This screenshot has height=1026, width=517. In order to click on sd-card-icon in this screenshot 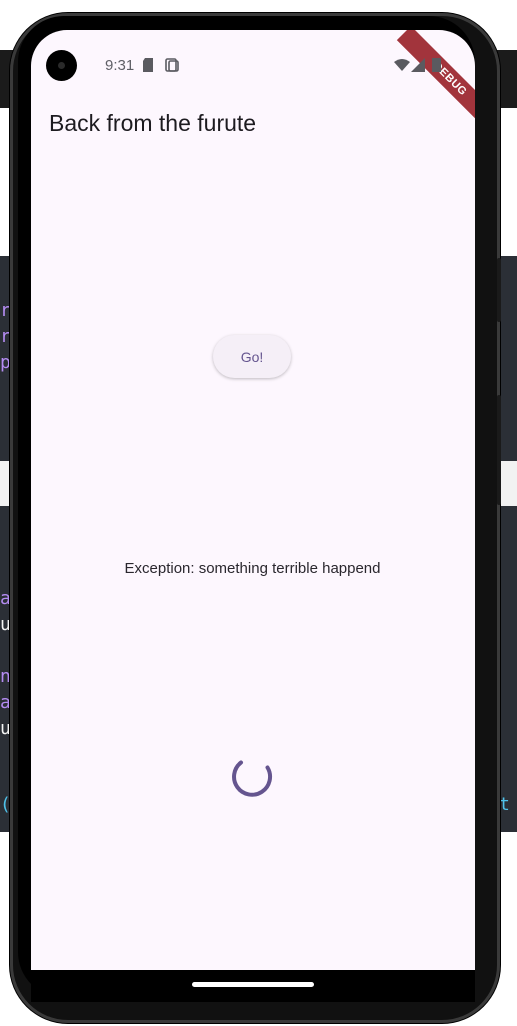, I will do `click(148, 65)`.